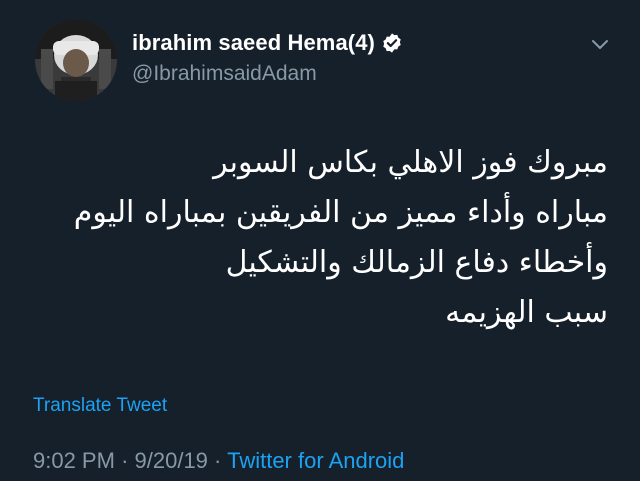  I want to click on tweet-text-line: مبروك فوز الاهلي بكاس السوبر, so click(410, 162).